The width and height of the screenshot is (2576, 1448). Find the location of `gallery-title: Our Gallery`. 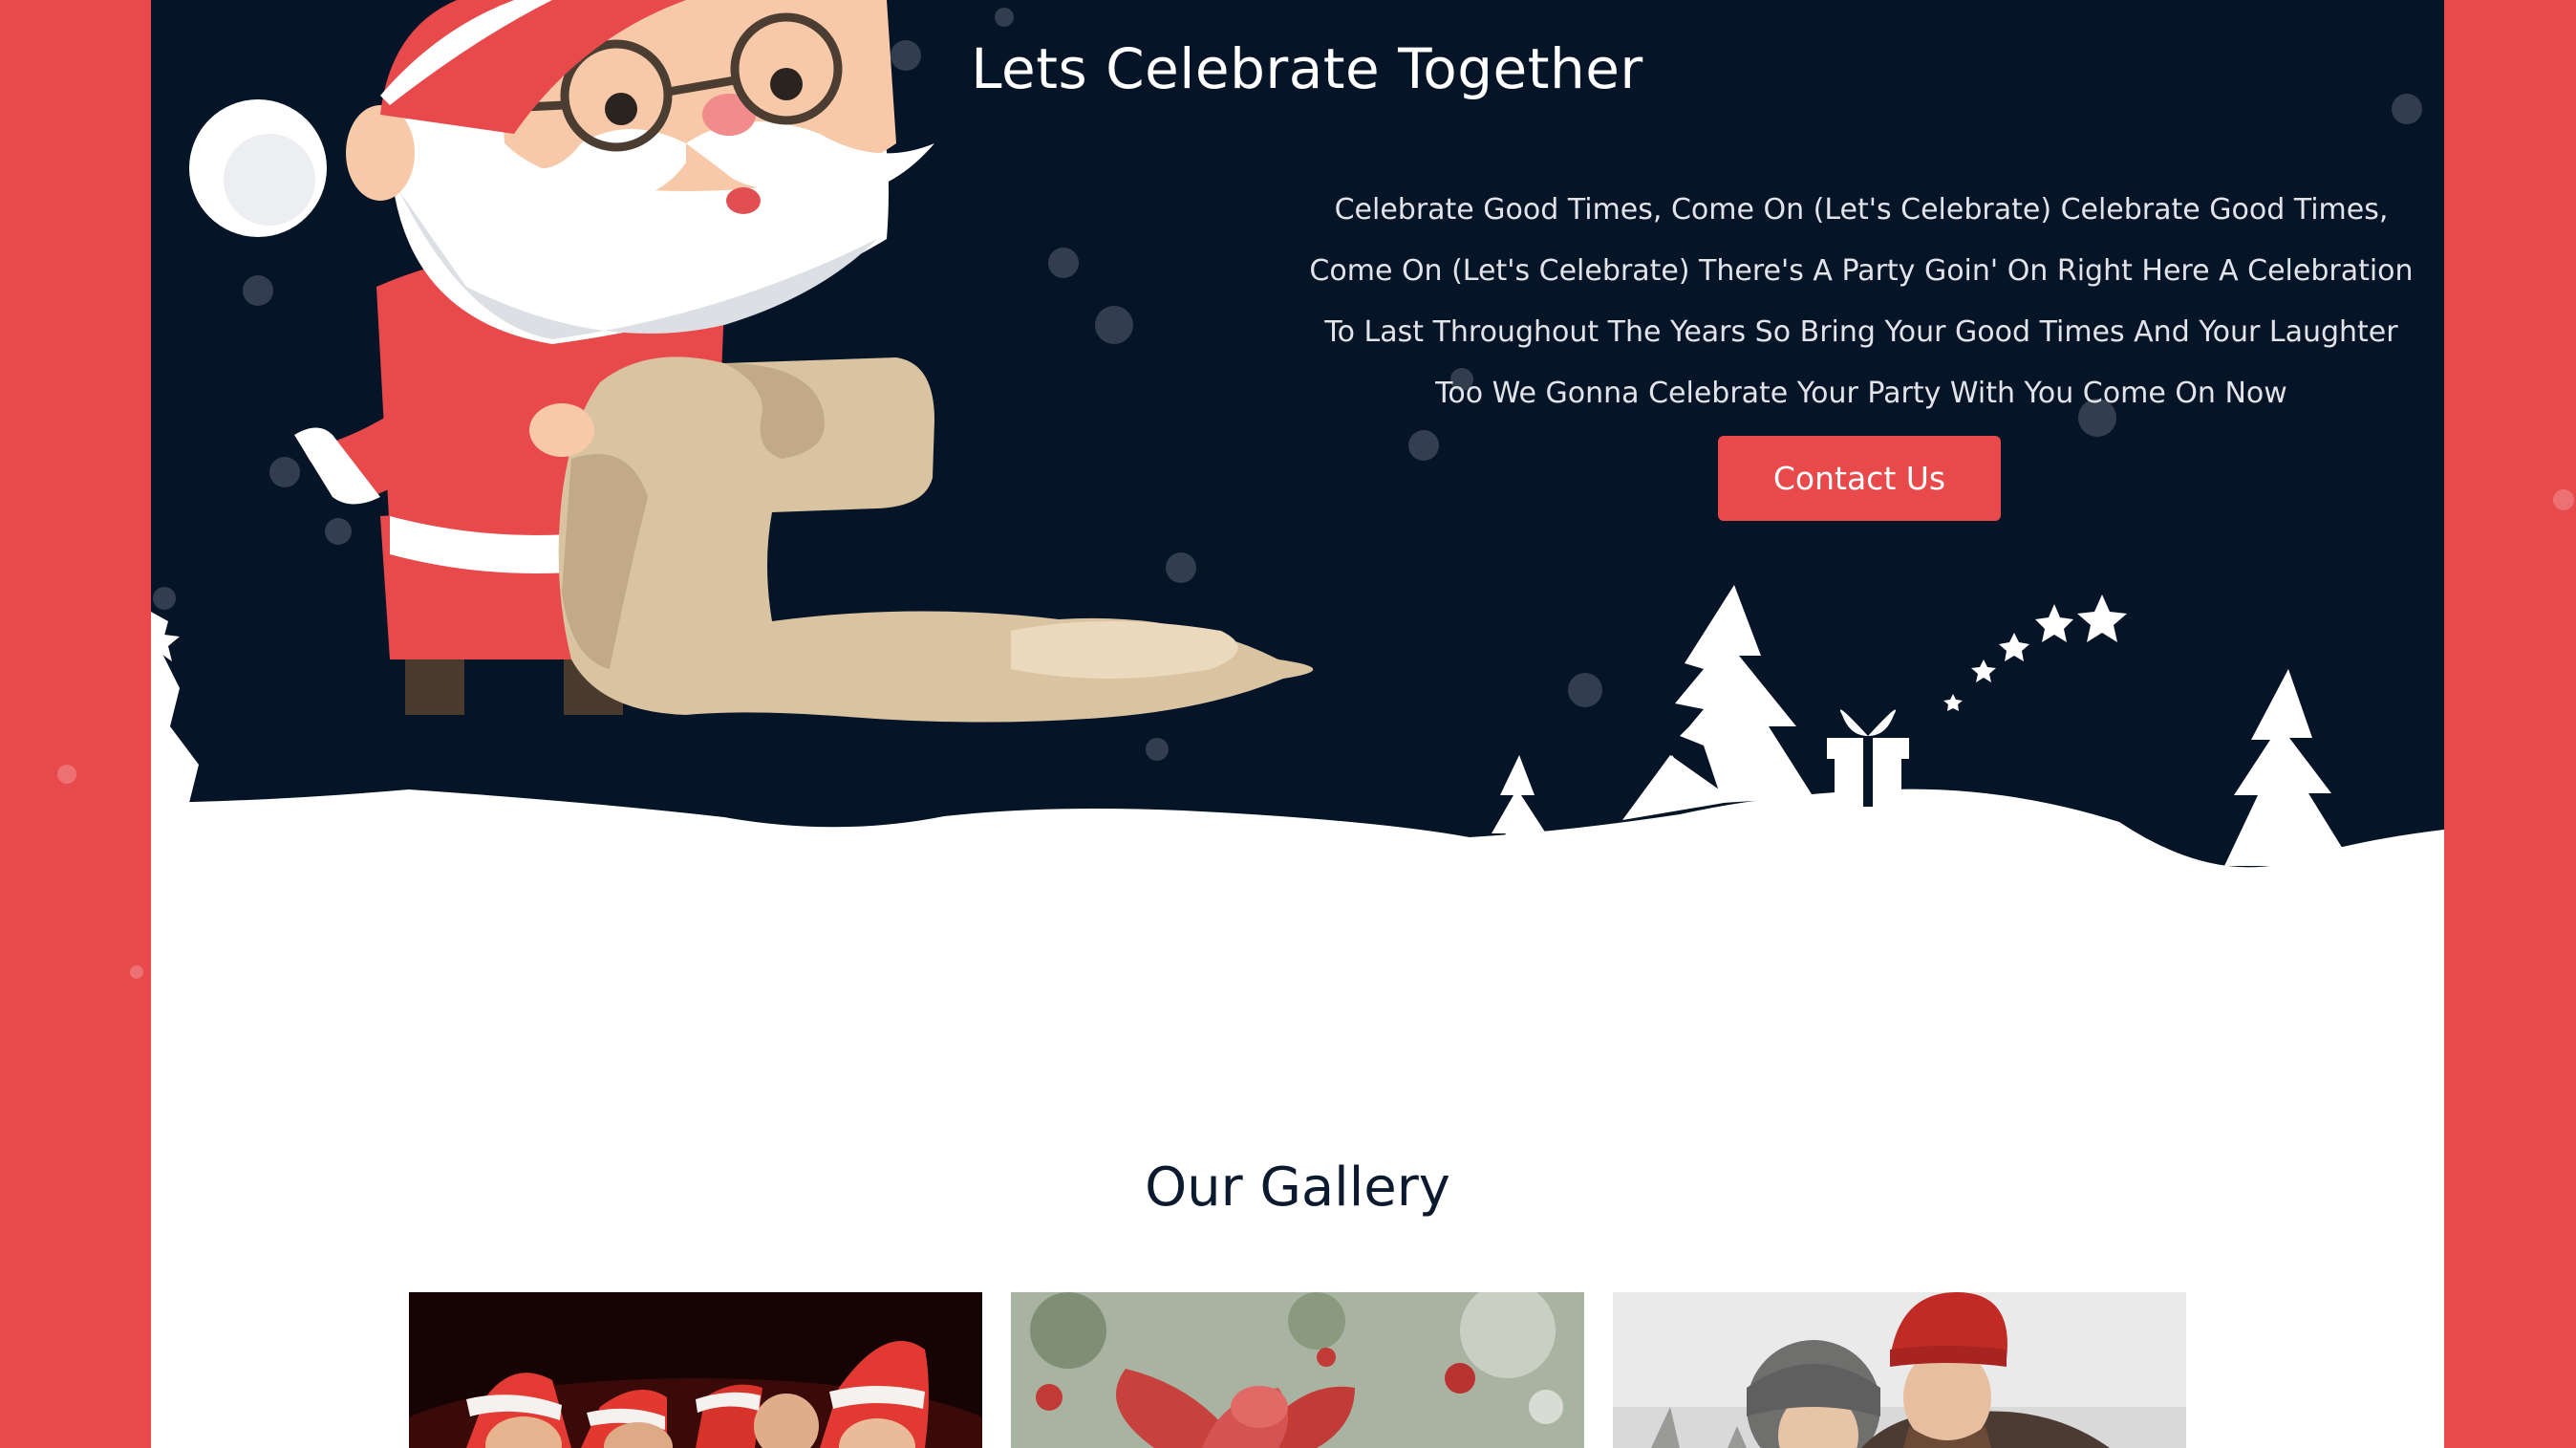

gallery-title: Our Gallery is located at coordinates (1297, 1187).